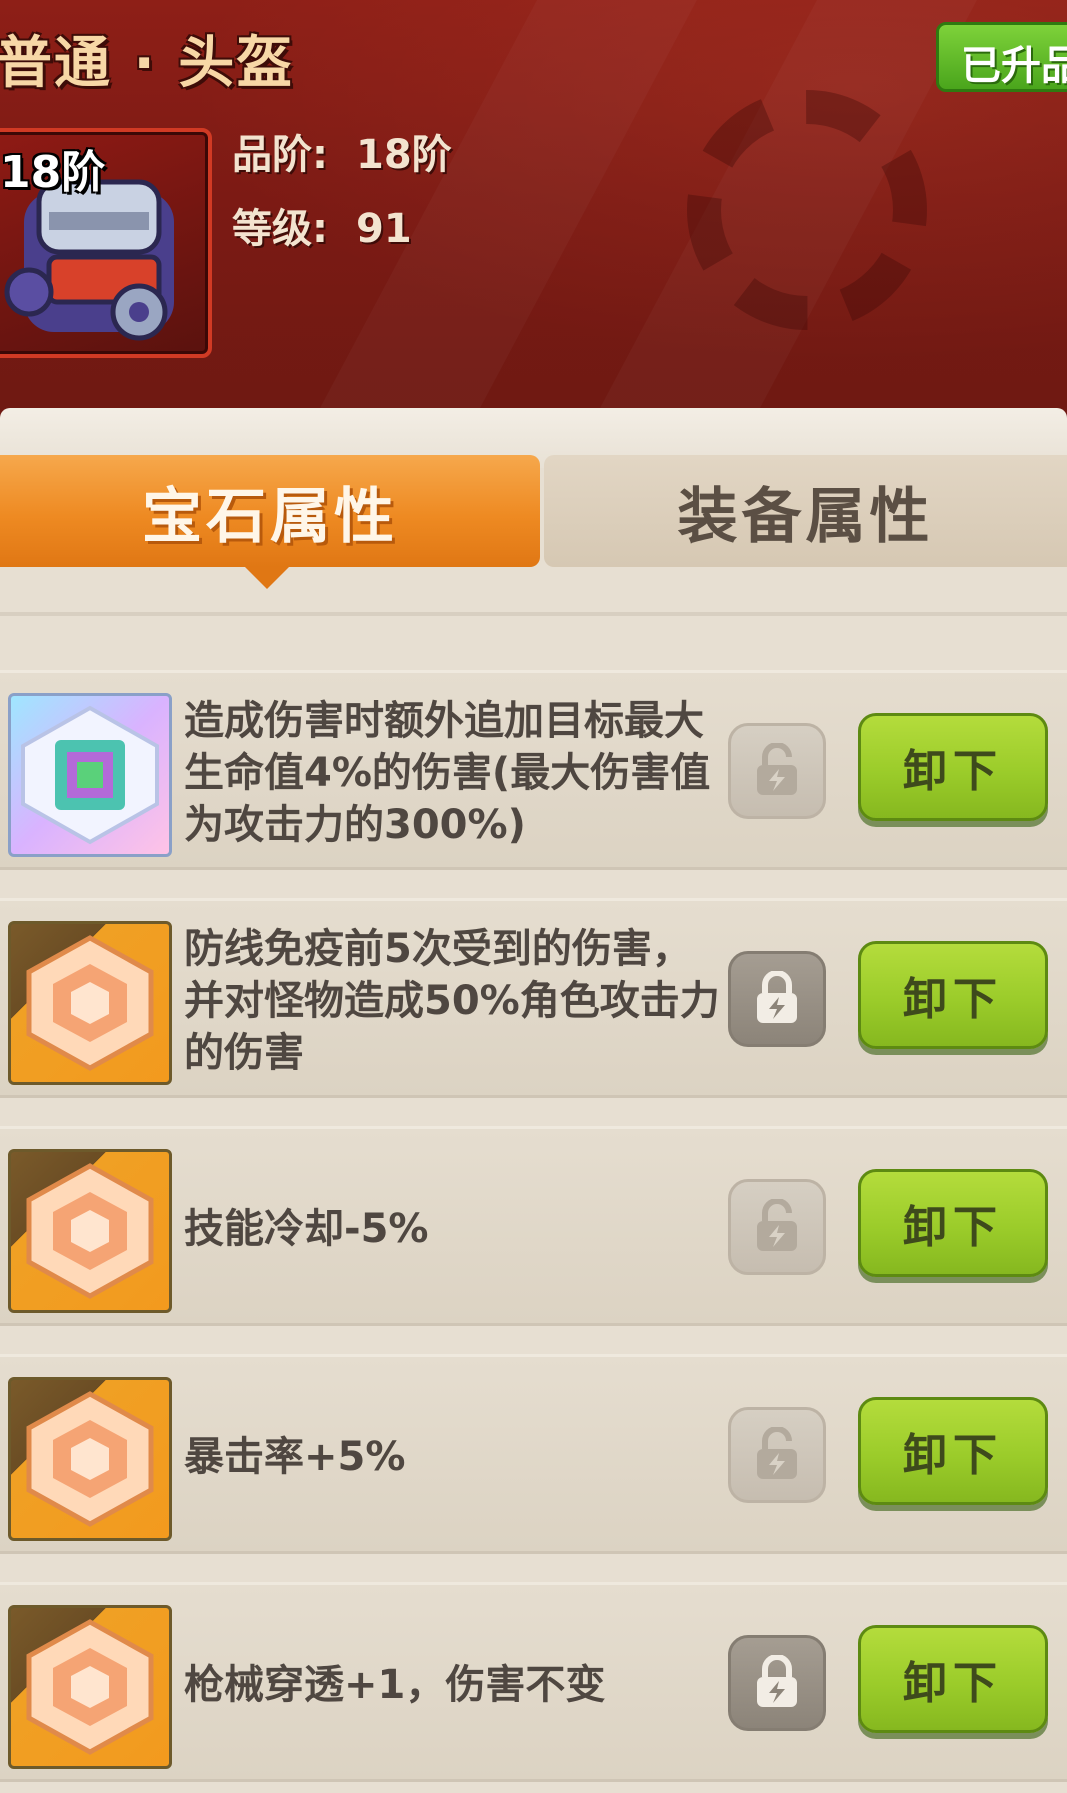  What do you see at coordinates (384, 229) in the screenshot?
I see `stat-level-value: 91` at bounding box center [384, 229].